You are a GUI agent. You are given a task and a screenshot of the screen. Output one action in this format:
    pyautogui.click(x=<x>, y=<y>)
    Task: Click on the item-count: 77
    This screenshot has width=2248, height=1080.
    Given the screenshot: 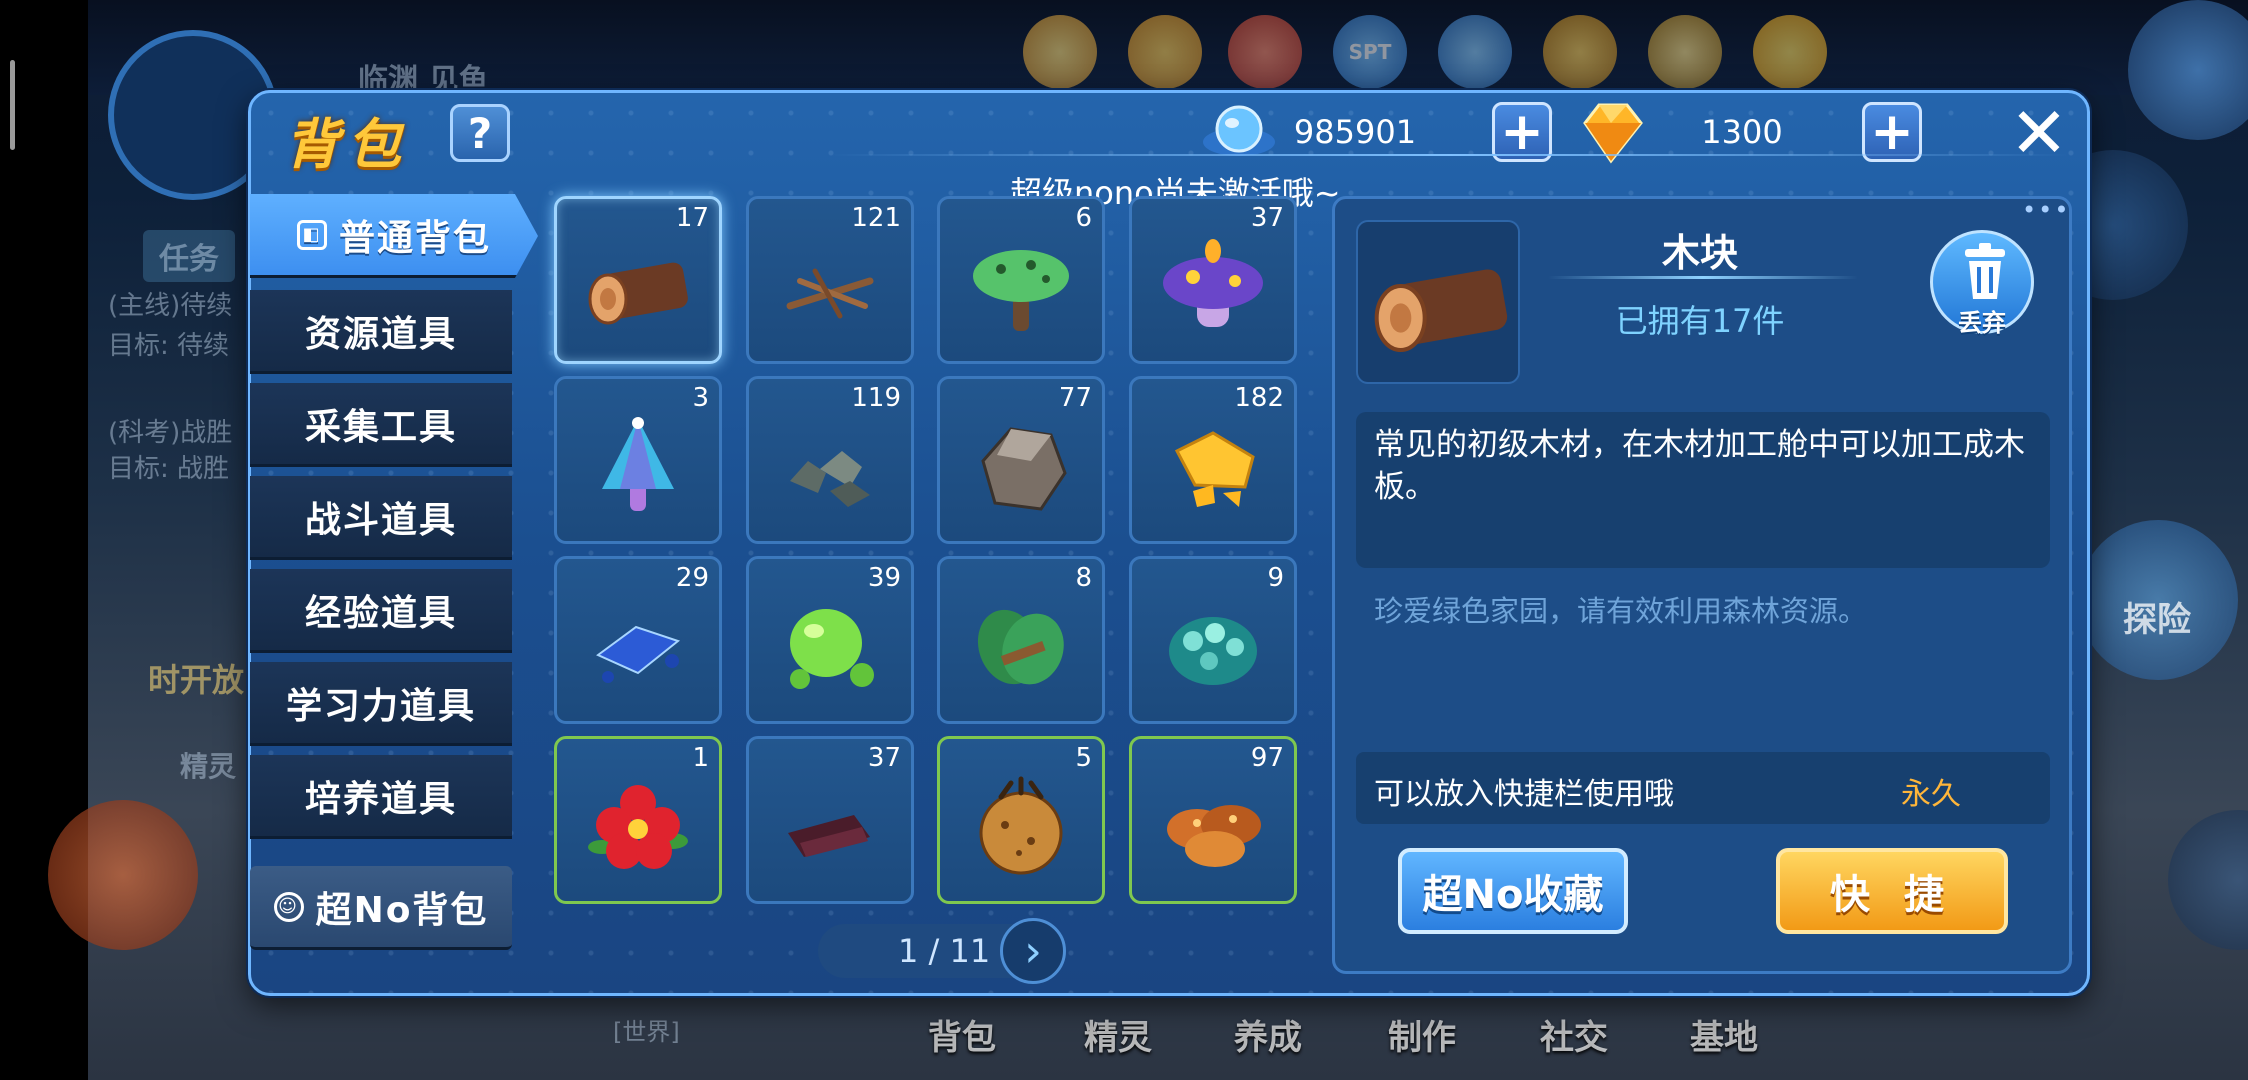 What is the action you would take?
    pyautogui.click(x=1075, y=398)
    